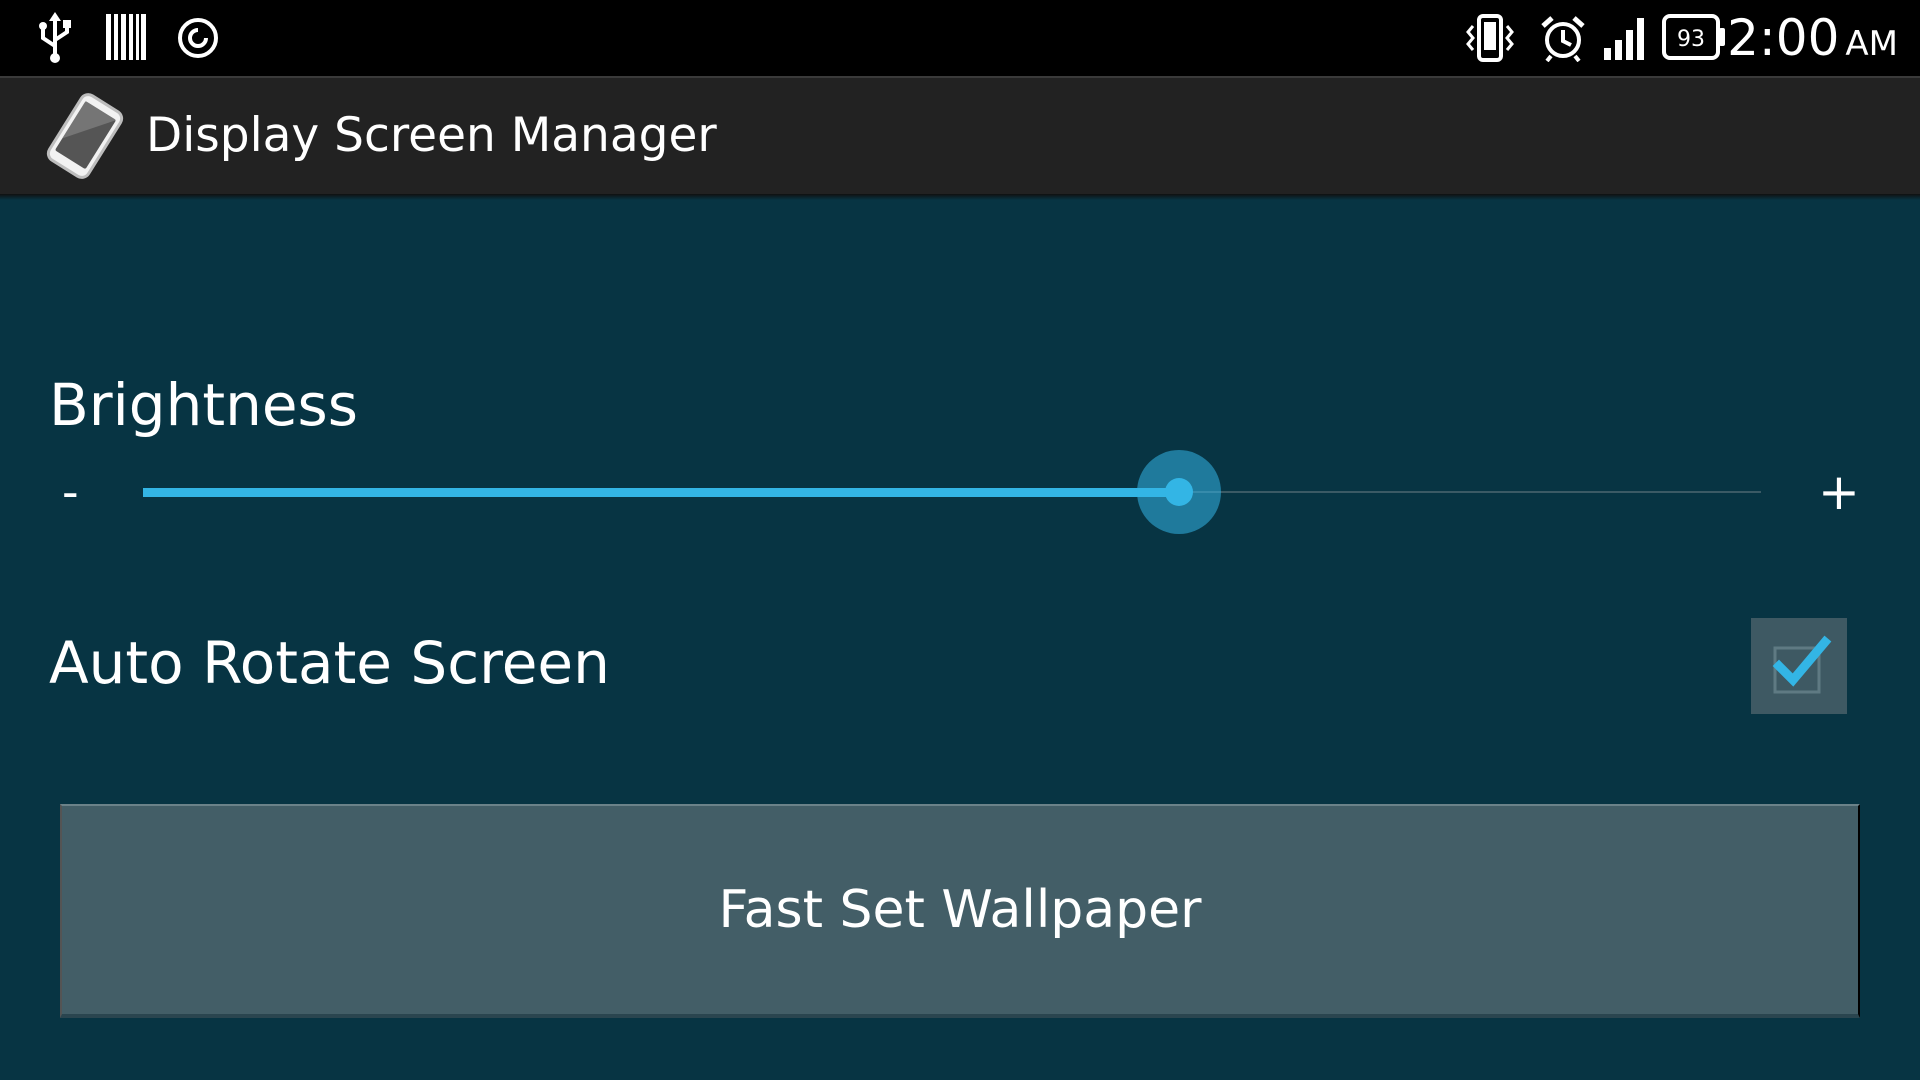 The image size is (1920, 1080). I want to click on clock-time: 2:00, so click(1783, 38).